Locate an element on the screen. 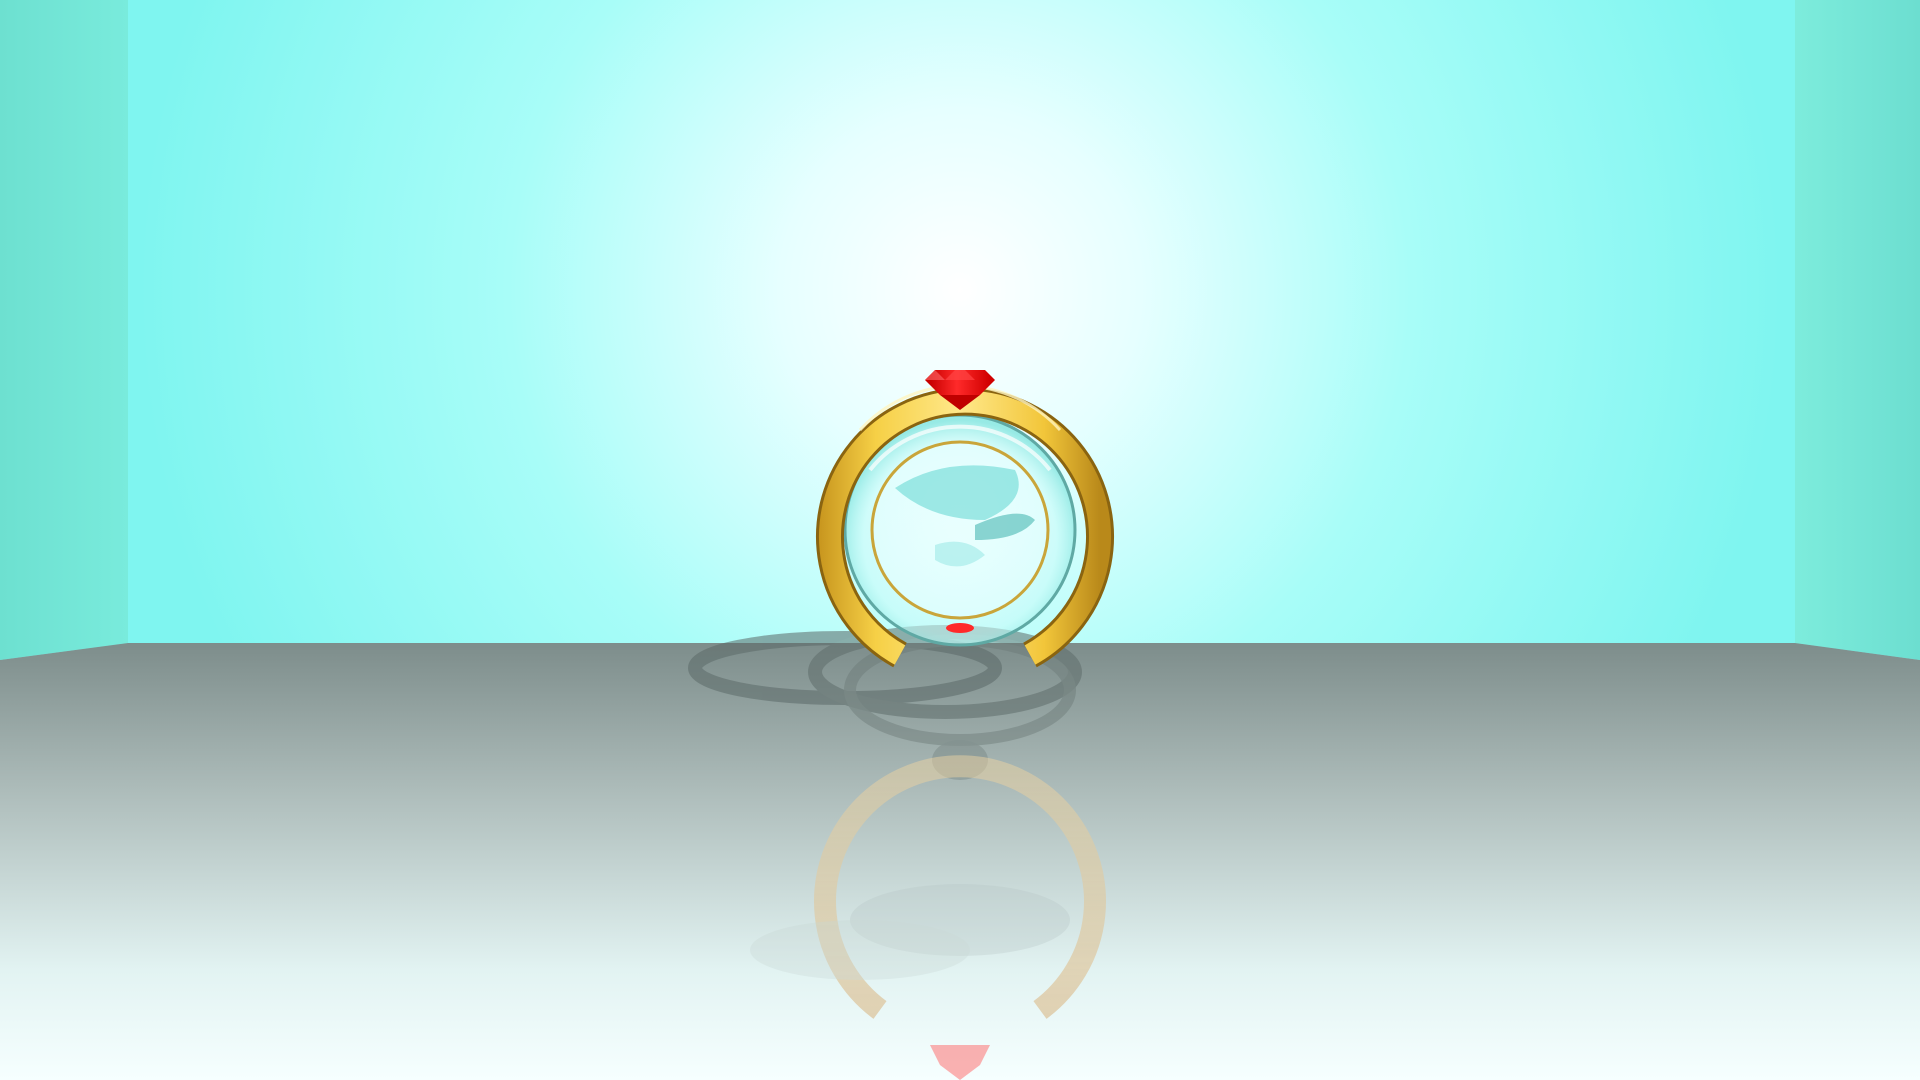  right-wall is located at coordinates (1857, 330).